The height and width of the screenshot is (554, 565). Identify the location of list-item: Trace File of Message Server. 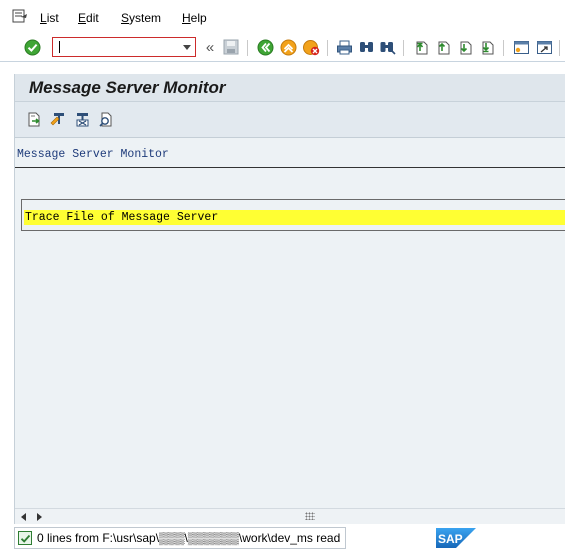
(294, 217).